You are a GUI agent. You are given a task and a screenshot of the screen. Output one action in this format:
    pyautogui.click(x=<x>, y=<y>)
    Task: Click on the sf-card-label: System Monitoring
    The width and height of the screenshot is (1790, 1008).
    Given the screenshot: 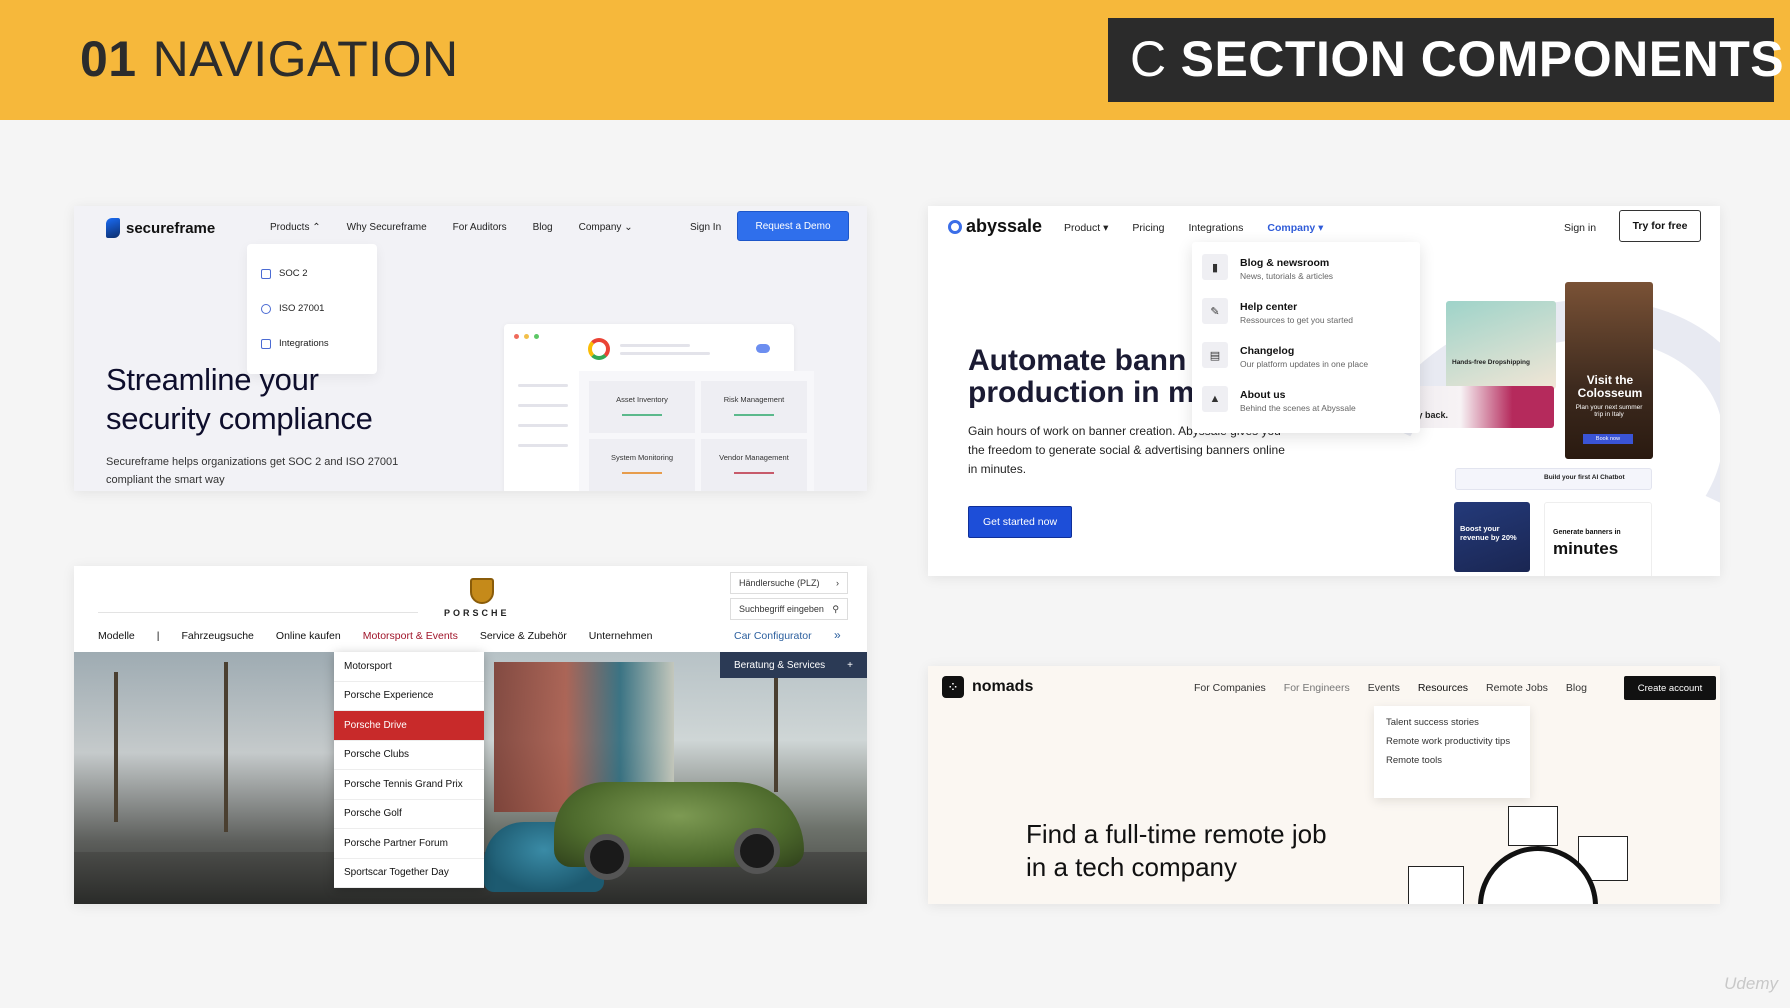 What is the action you would take?
    pyautogui.click(x=642, y=457)
    